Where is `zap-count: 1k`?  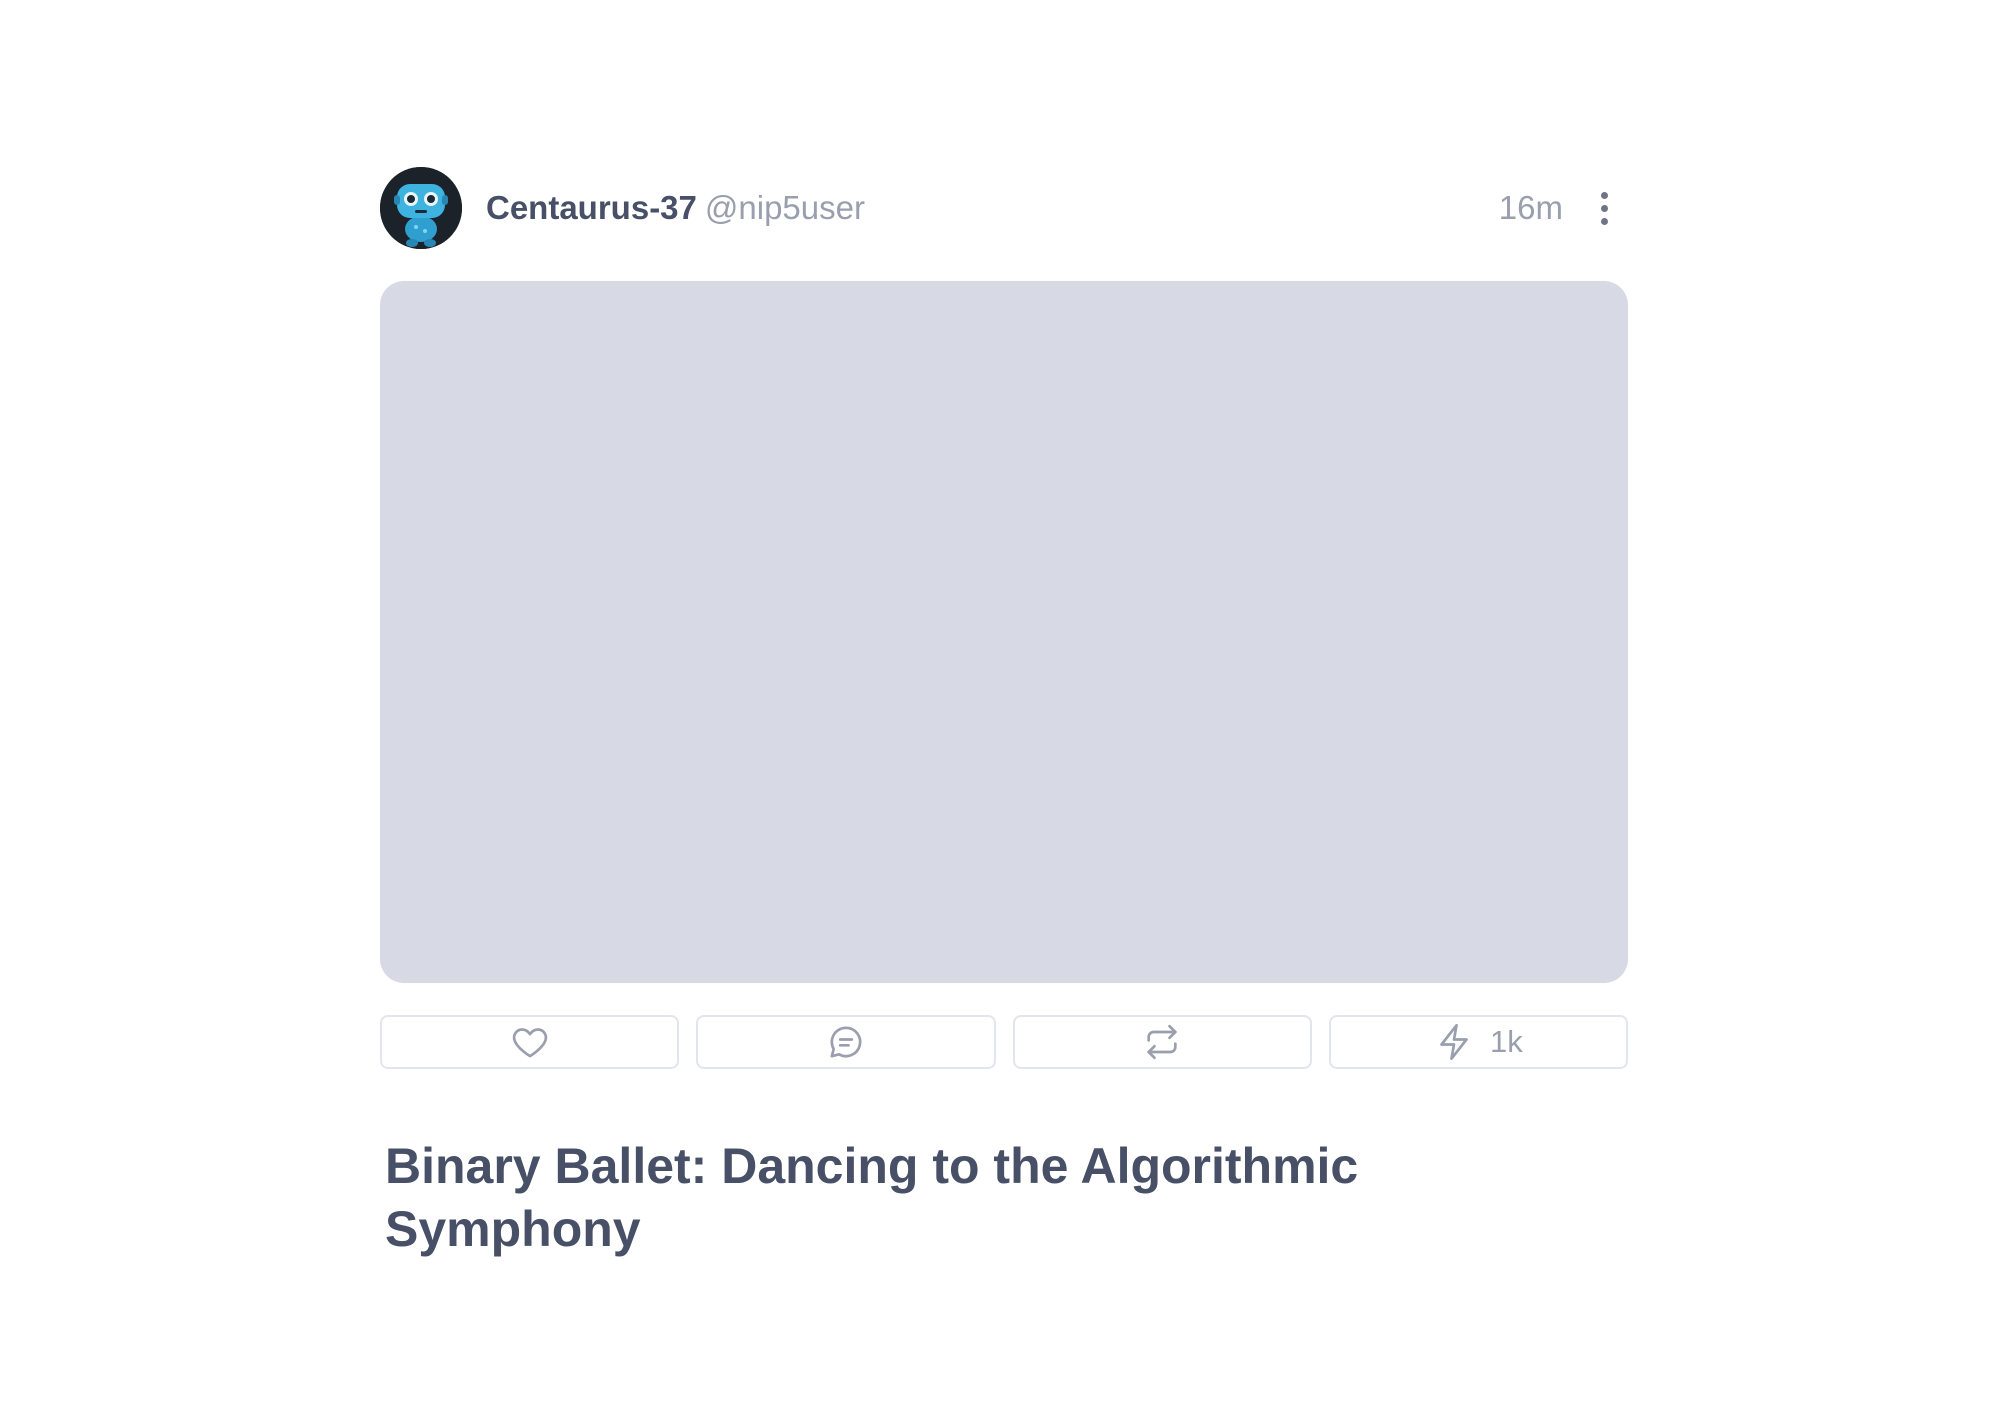 zap-count: 1k is located at coordinates (1506, 1041).